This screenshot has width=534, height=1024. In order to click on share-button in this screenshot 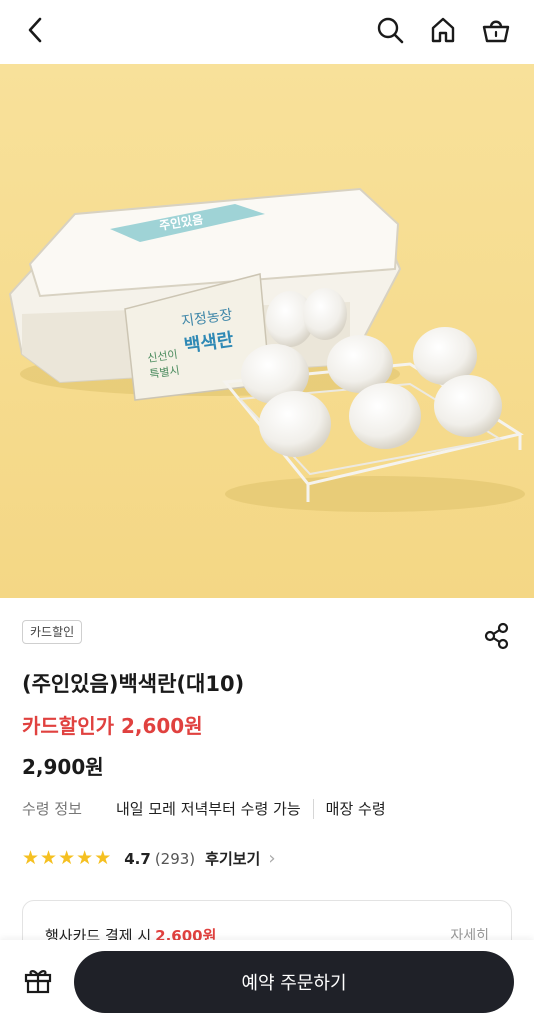, I will do `click(497, 636)`.